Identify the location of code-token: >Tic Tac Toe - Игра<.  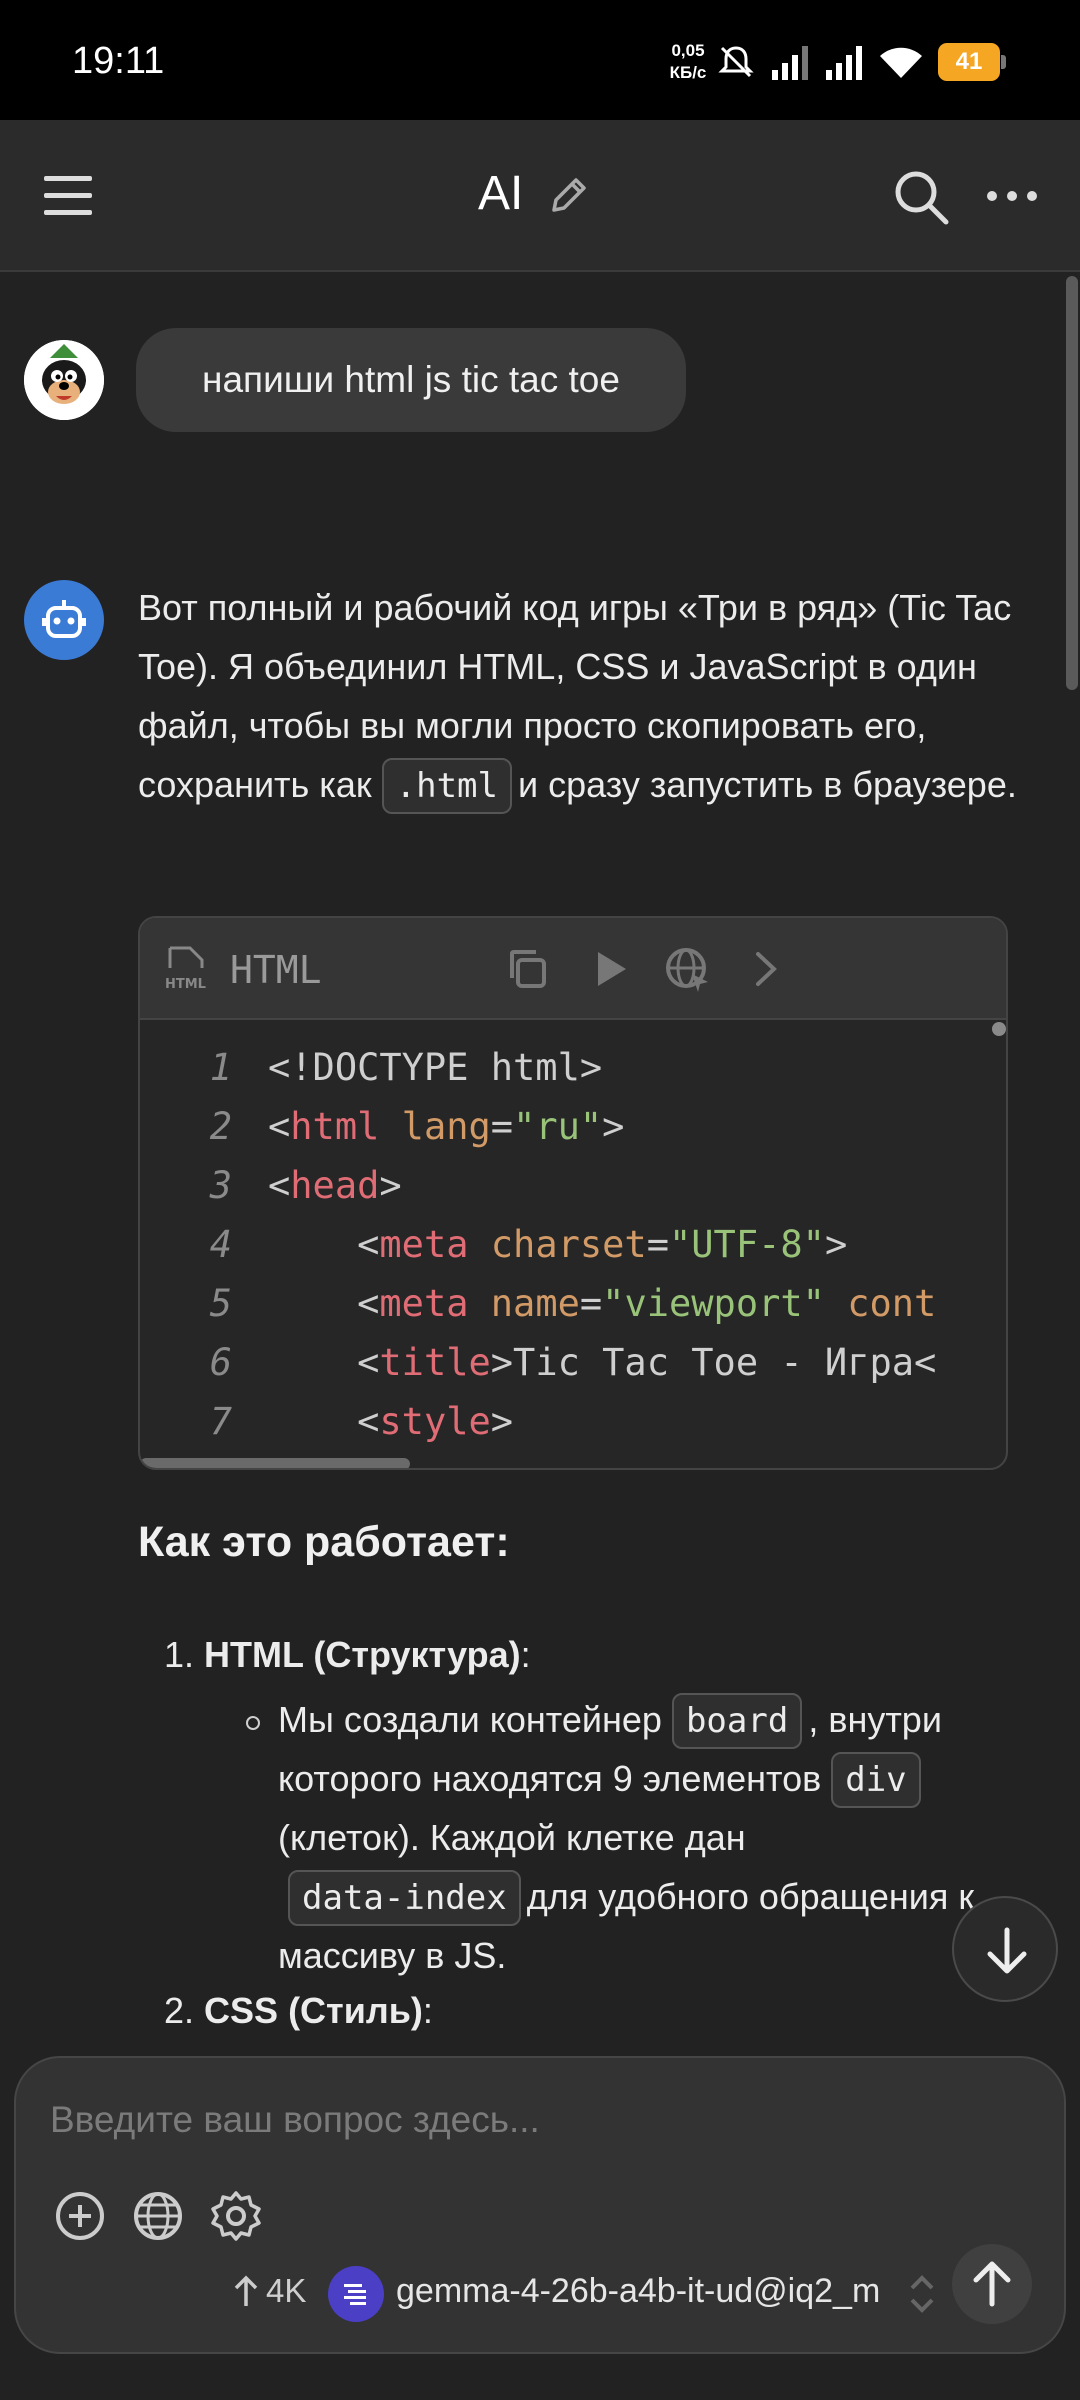
(713, 1362).